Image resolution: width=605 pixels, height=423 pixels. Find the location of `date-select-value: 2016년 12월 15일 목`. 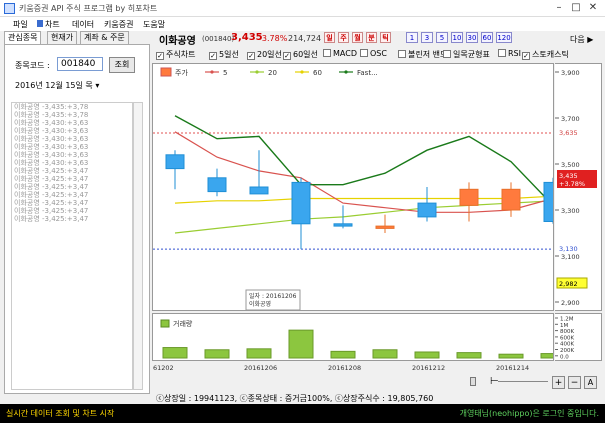

date-select-value: 2016년 12월 15일 목 is located at coordinates (54, 85).